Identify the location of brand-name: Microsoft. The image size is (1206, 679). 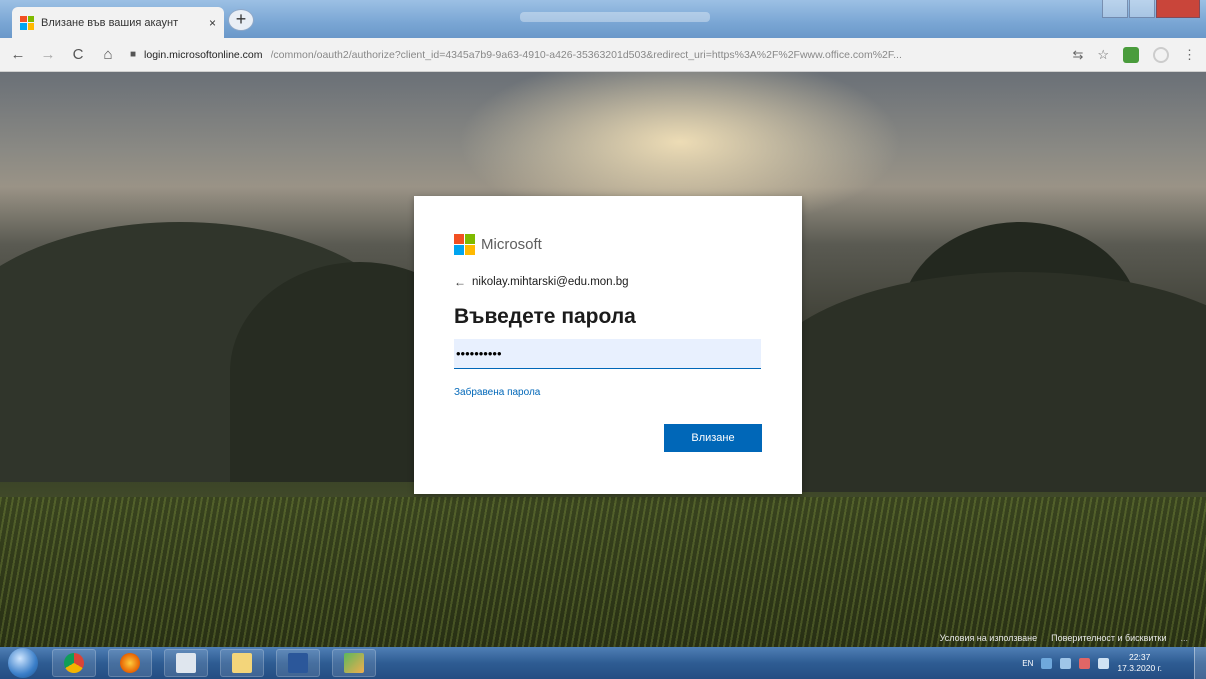
(511, 244).